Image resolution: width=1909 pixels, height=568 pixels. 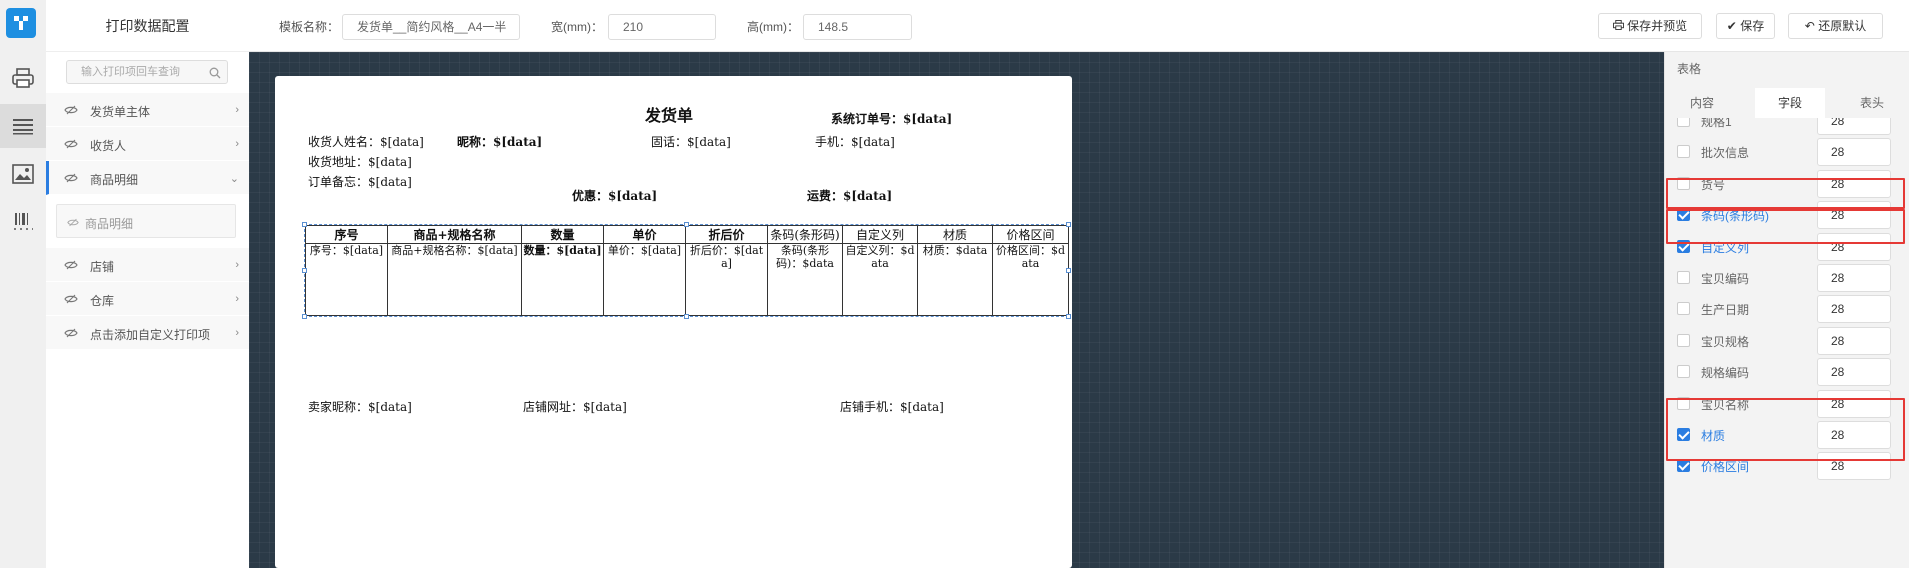 I want to click on field-name: 批次信息, so click(x=1725, y=153).